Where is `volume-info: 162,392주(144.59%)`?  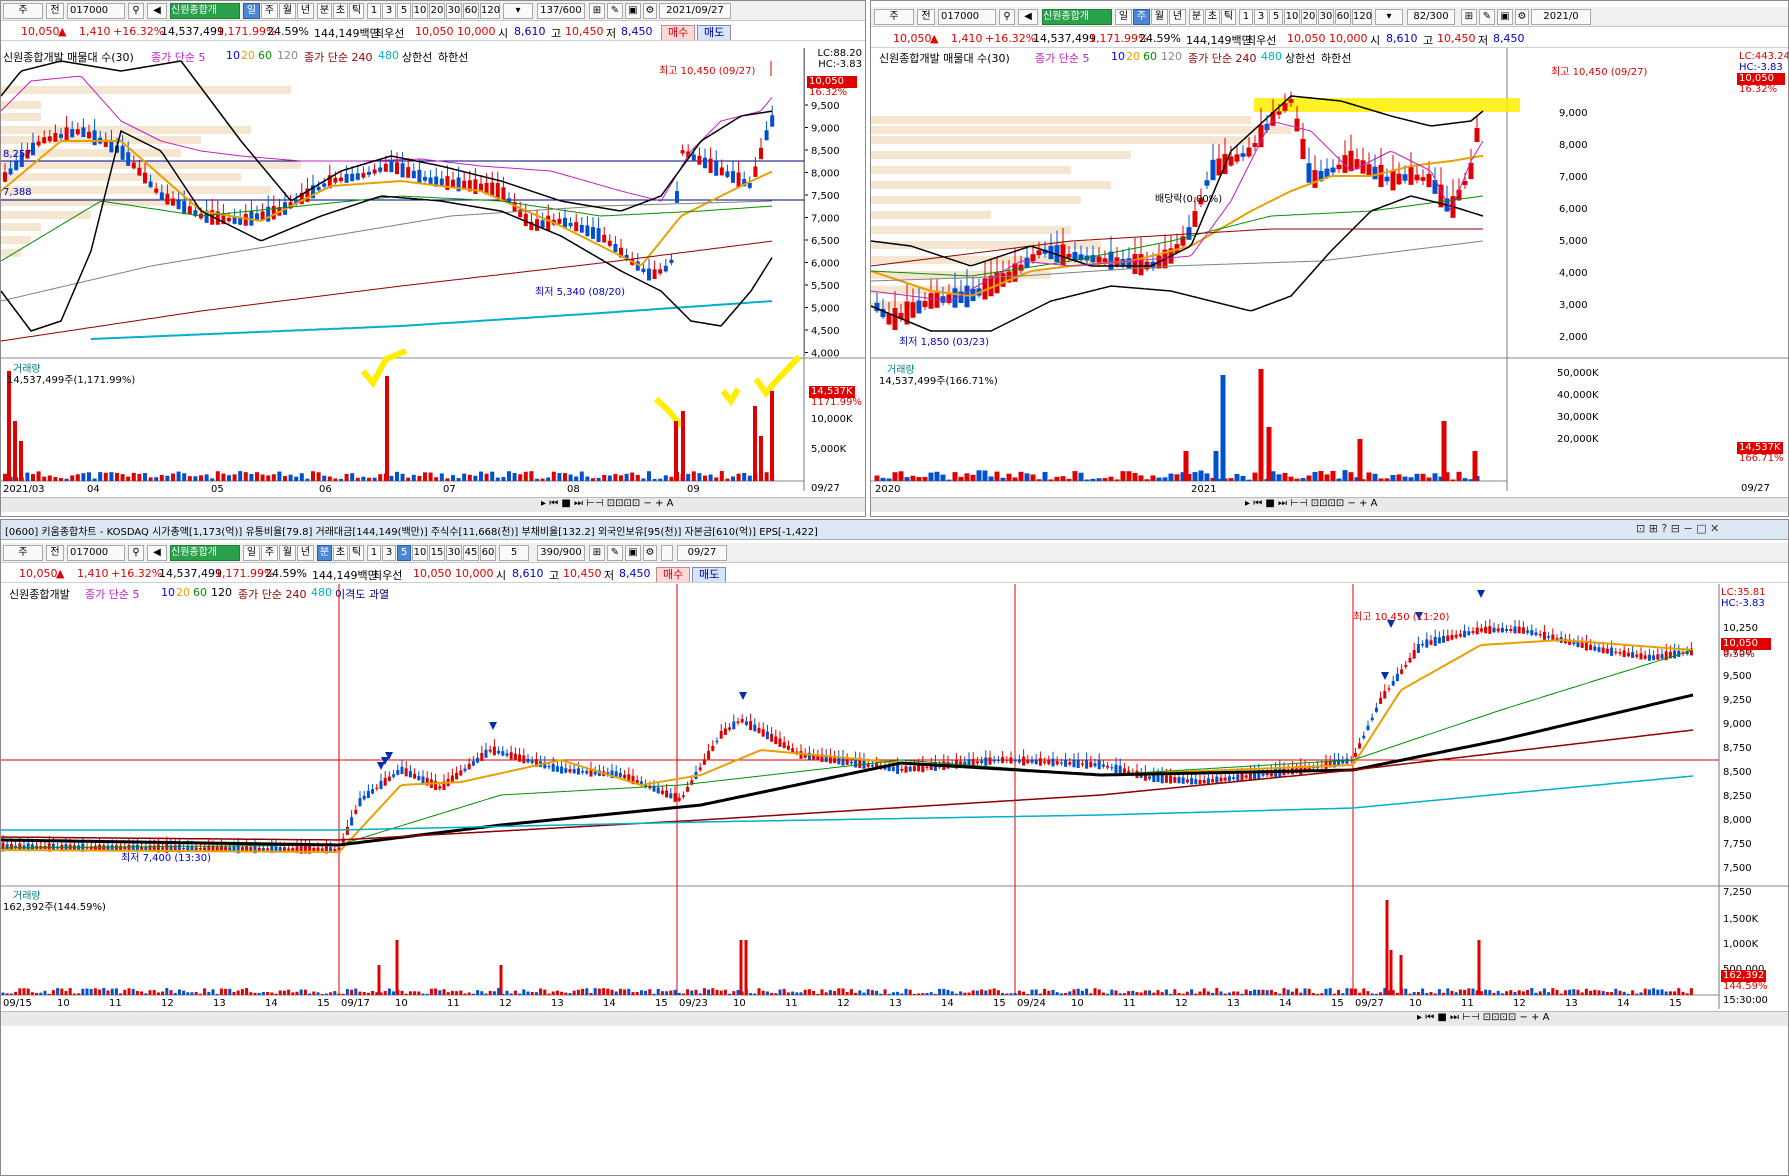 volume-info: 162,392주(144.59%) is located at coordinates (54, 907).